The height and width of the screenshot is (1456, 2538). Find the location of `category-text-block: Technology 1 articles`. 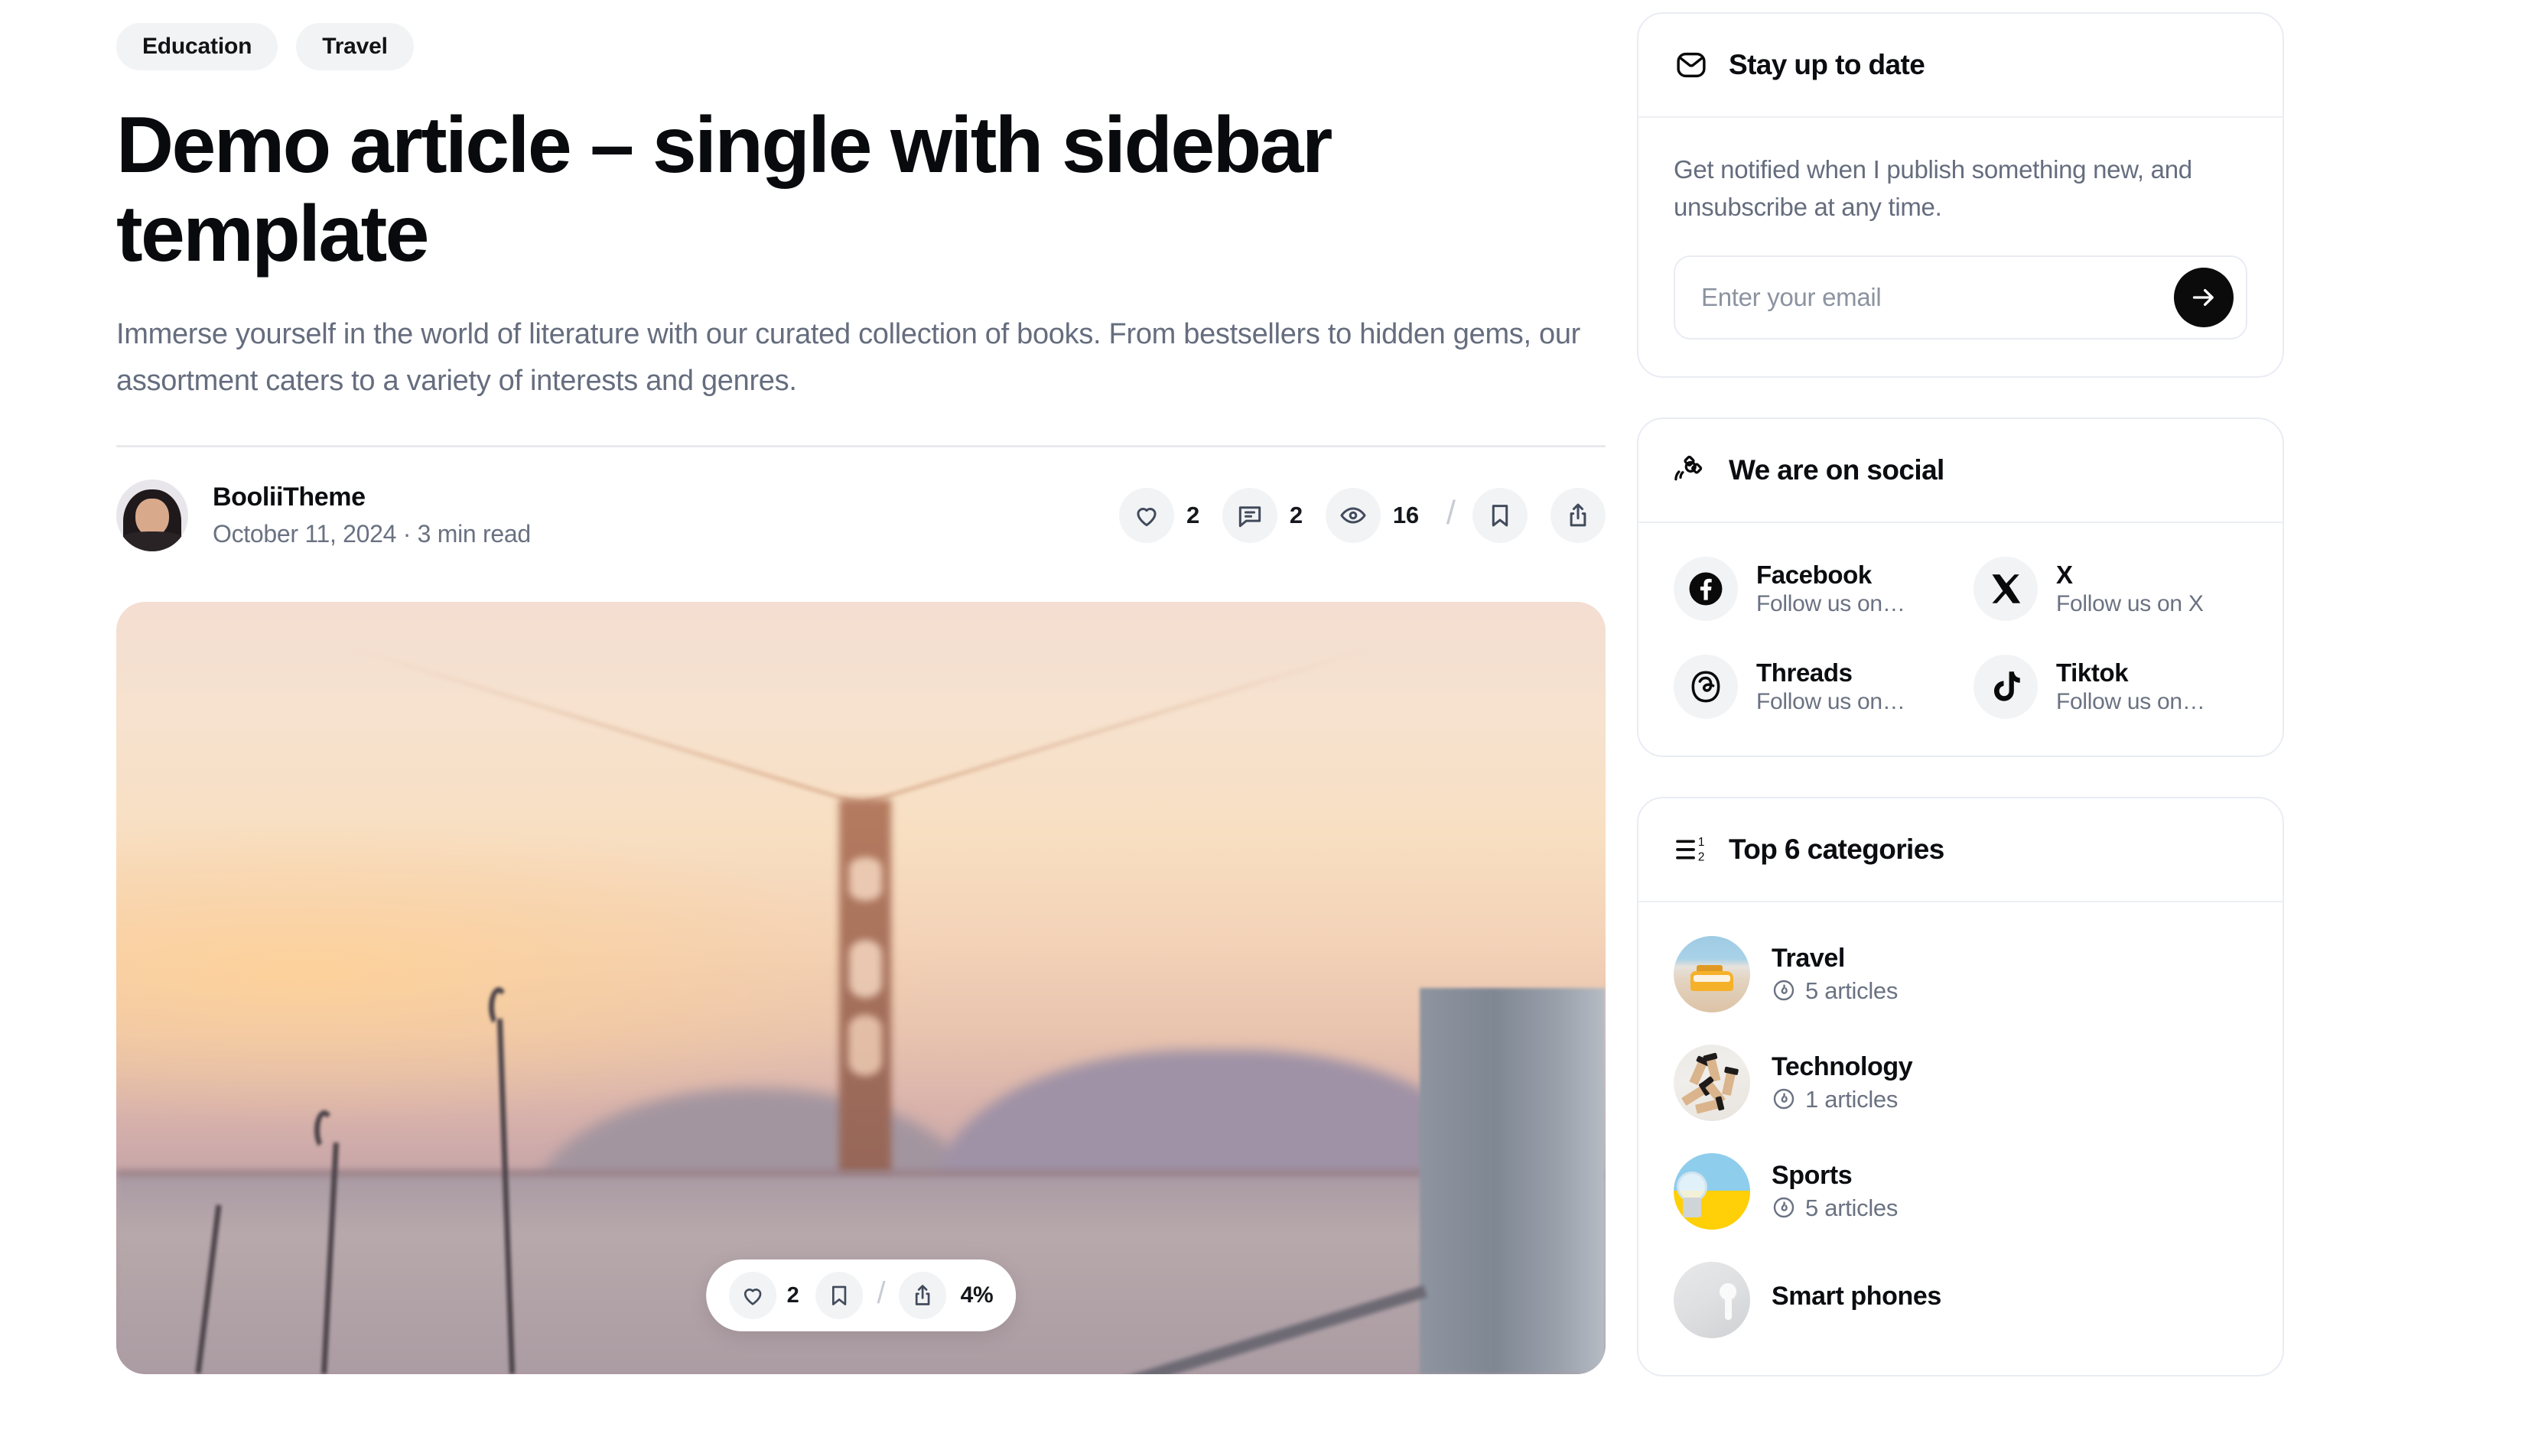

category-text-block: Technology 1 articles is located at coordinates (1842, 1081).